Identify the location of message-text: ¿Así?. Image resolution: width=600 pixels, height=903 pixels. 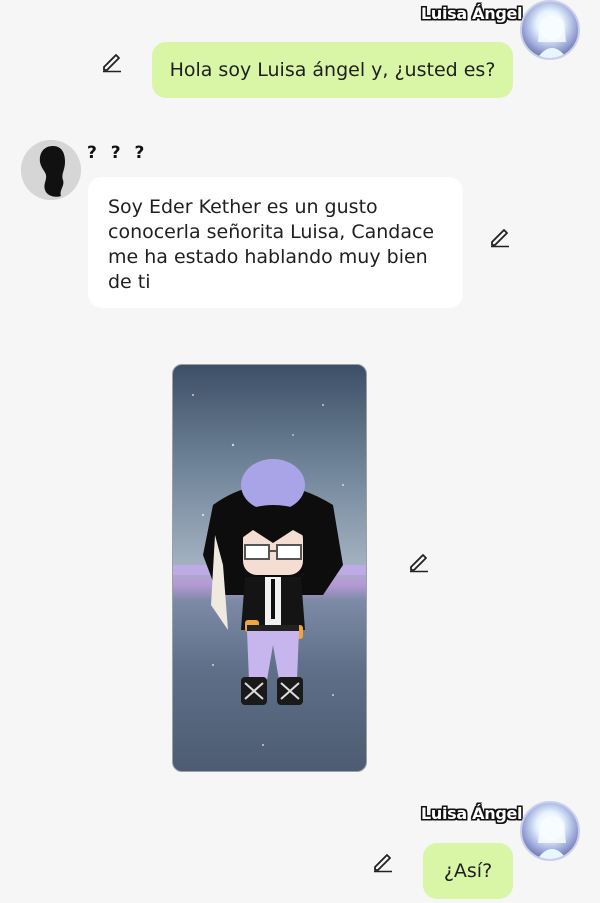
(468, 871).